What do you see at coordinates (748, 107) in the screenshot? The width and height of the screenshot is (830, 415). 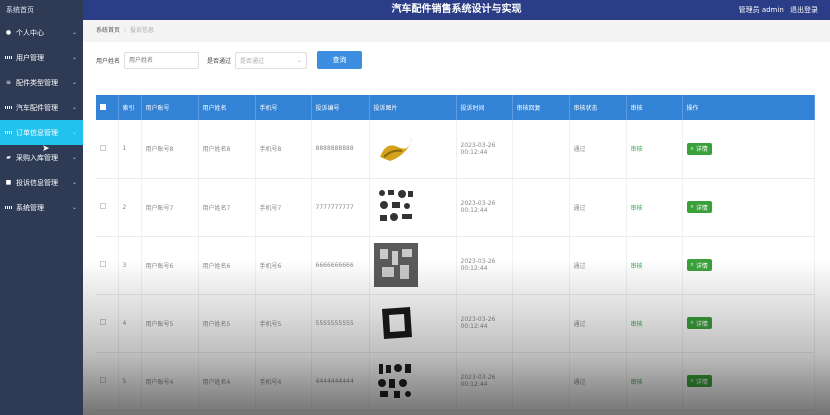 I see `column-header: 操作` at bounding box center [748, 107].